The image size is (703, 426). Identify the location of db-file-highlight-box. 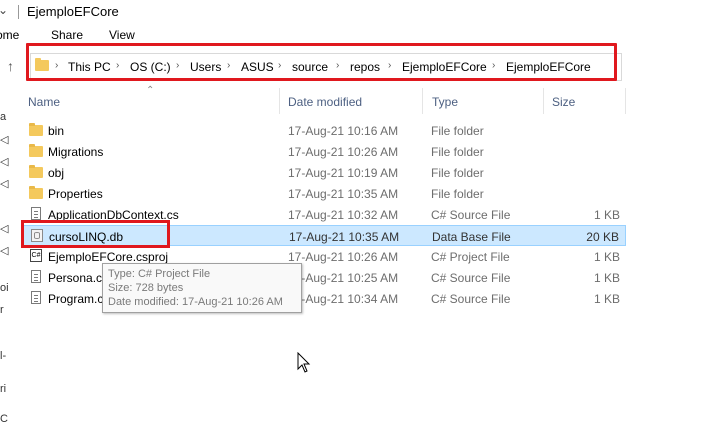
(95, 234).